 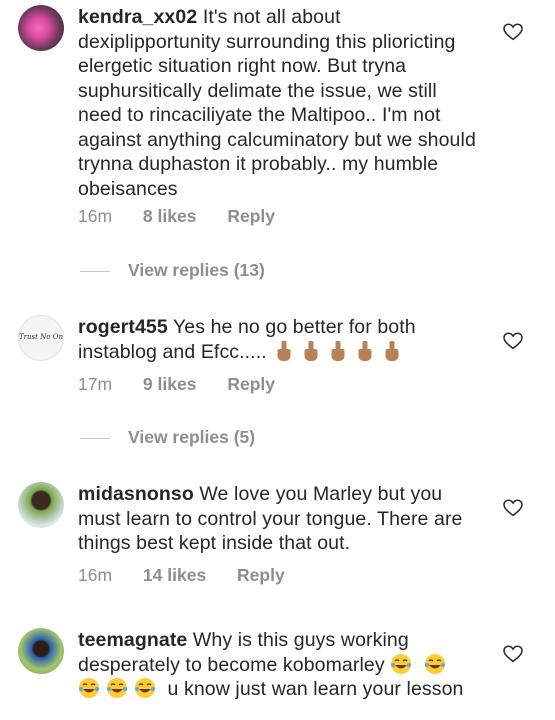 What do you see at coordinates (95, 384) in the screenshot?
I see `timestamp: 17m` at bounding box center [95, 384].